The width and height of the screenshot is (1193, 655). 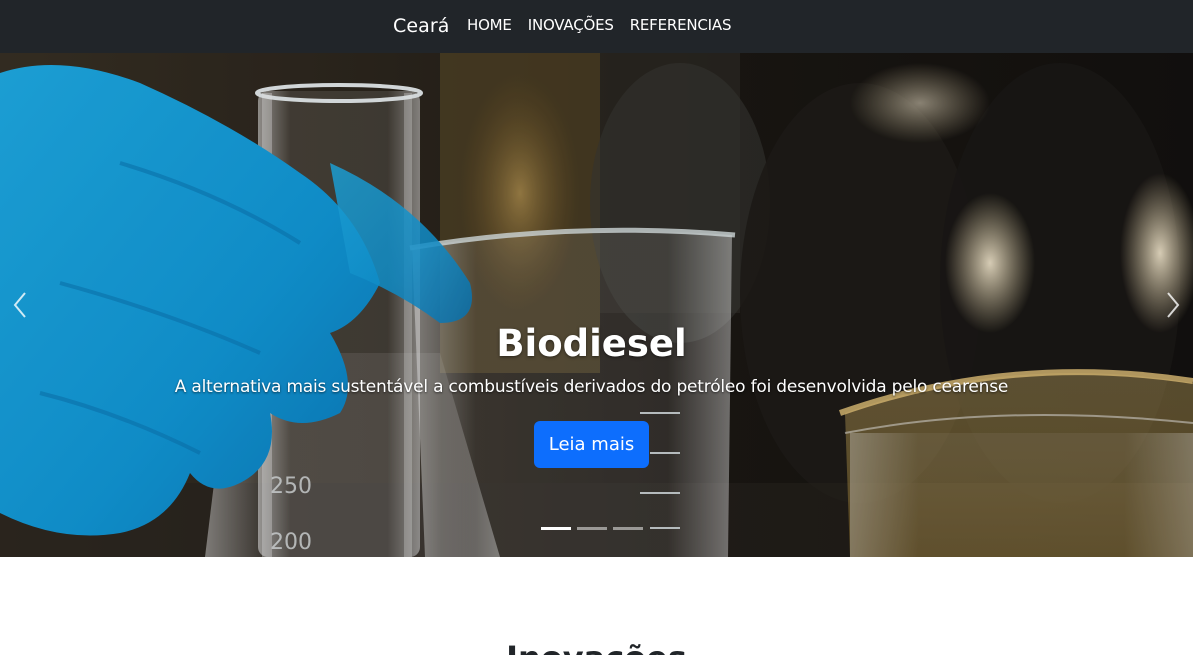 I want to click on nav-link-home: HOME, so click(x=489, y=25).